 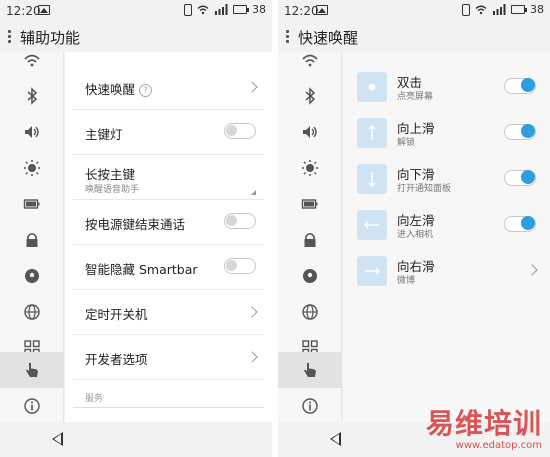 I want to click on gesture-subtitle: 解锁, so click(x=406, y=143).